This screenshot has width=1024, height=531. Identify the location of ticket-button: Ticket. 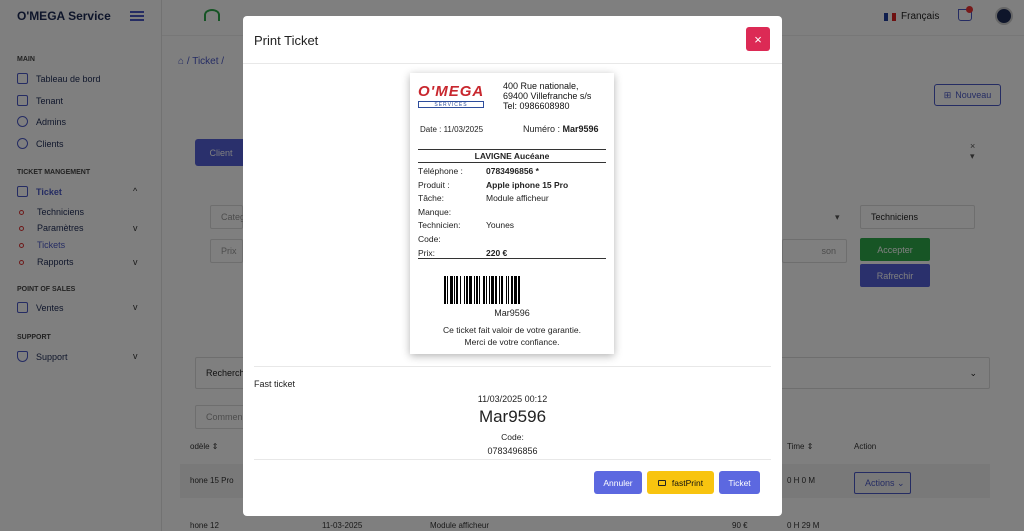
(739, 482).